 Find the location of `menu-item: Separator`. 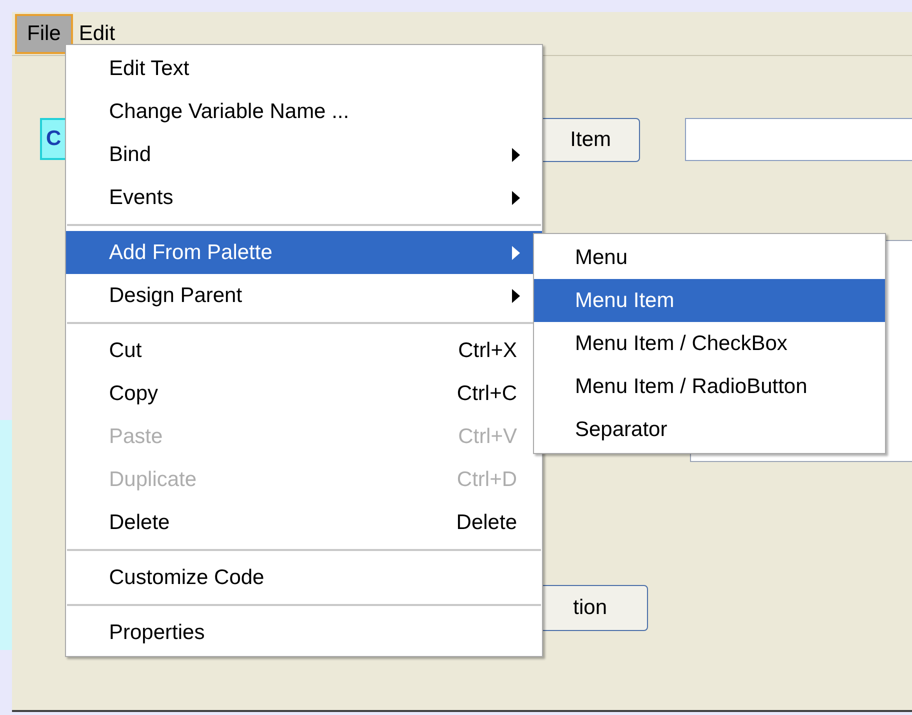

menu-item: Separator is located at coordinates (709, 429).